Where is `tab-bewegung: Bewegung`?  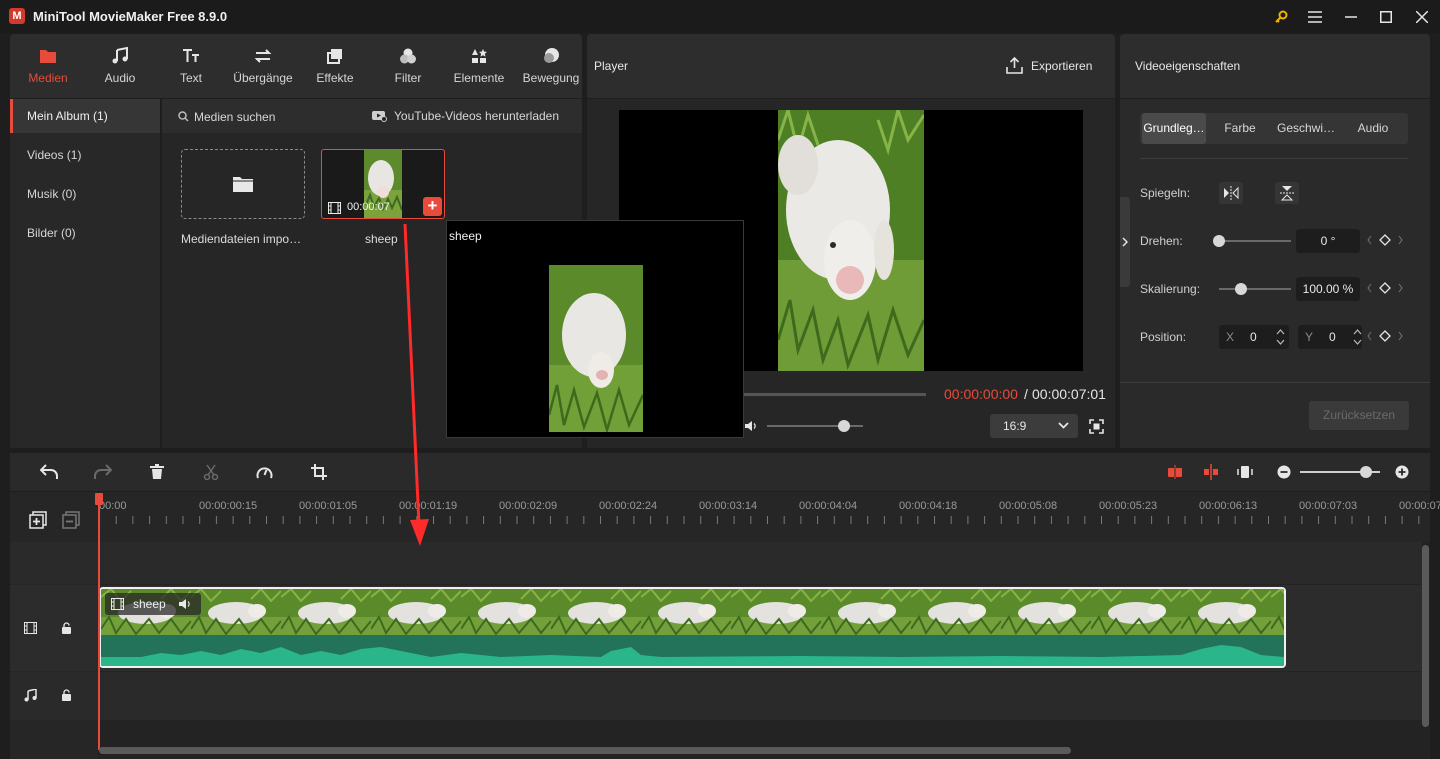 tab-bewegung: Bewegung is located at coordinates (551, 66).